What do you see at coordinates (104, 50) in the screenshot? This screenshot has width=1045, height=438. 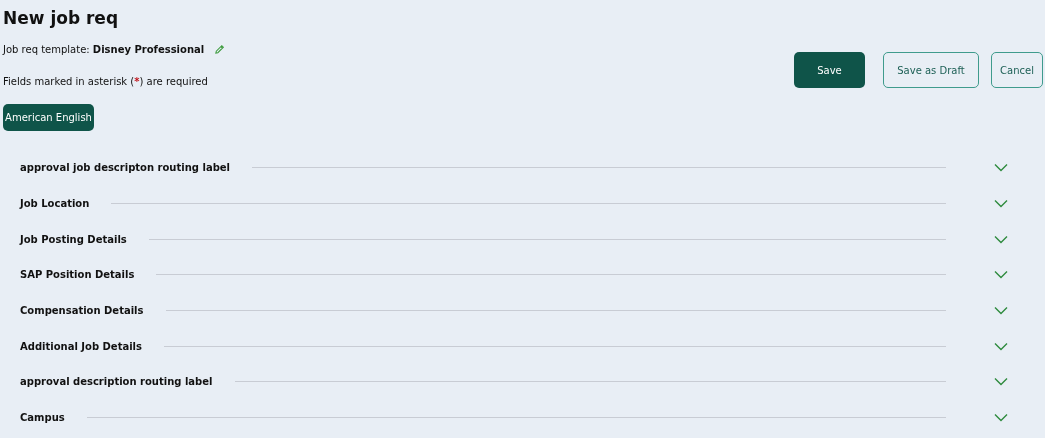 I see `template-label: Job req template: Disney Professional` at bounding box center [104, 50].